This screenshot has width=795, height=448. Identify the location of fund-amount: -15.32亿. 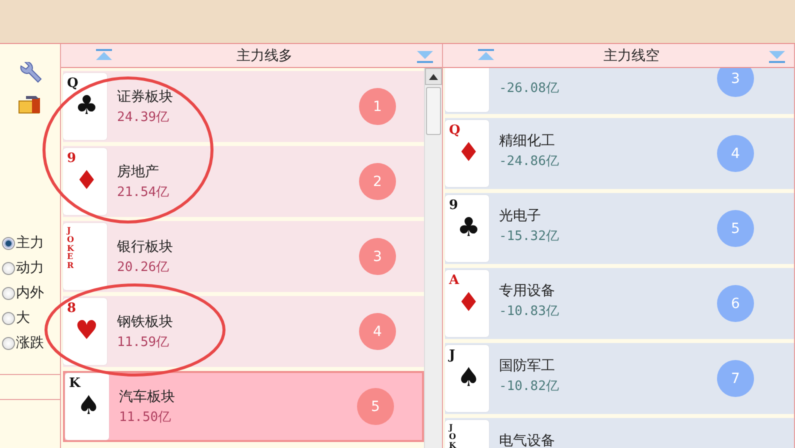
(529, 236).